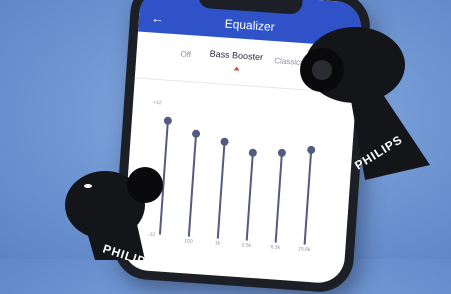 Image resolution: width=451 pixels, height=294 pixels. What do you see at coordinates (236, 56) in the screenshot?
I see `preset-bass-booster: Bass Booster` at bounding box center [236, 56].